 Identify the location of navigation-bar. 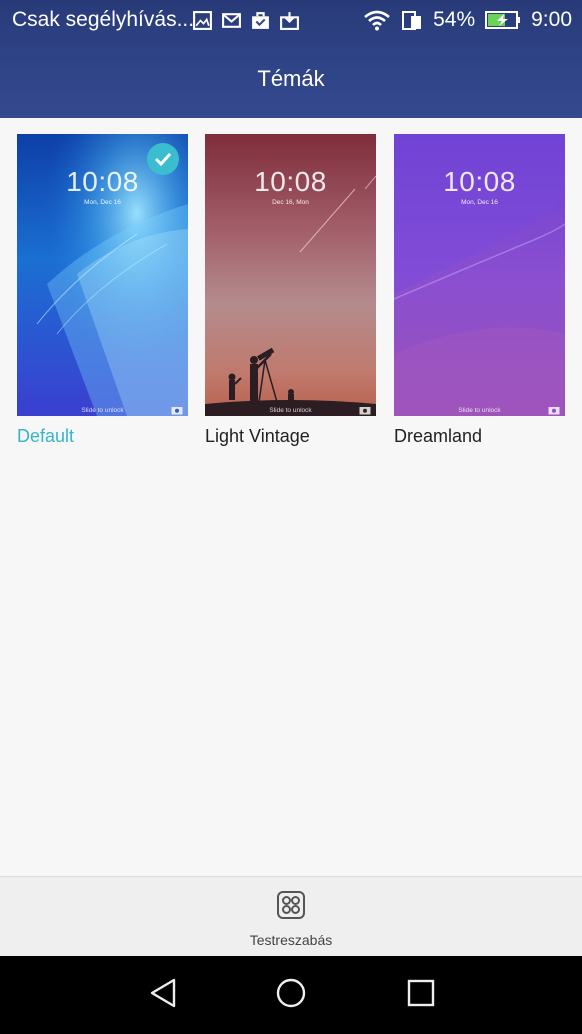
(291, 995).